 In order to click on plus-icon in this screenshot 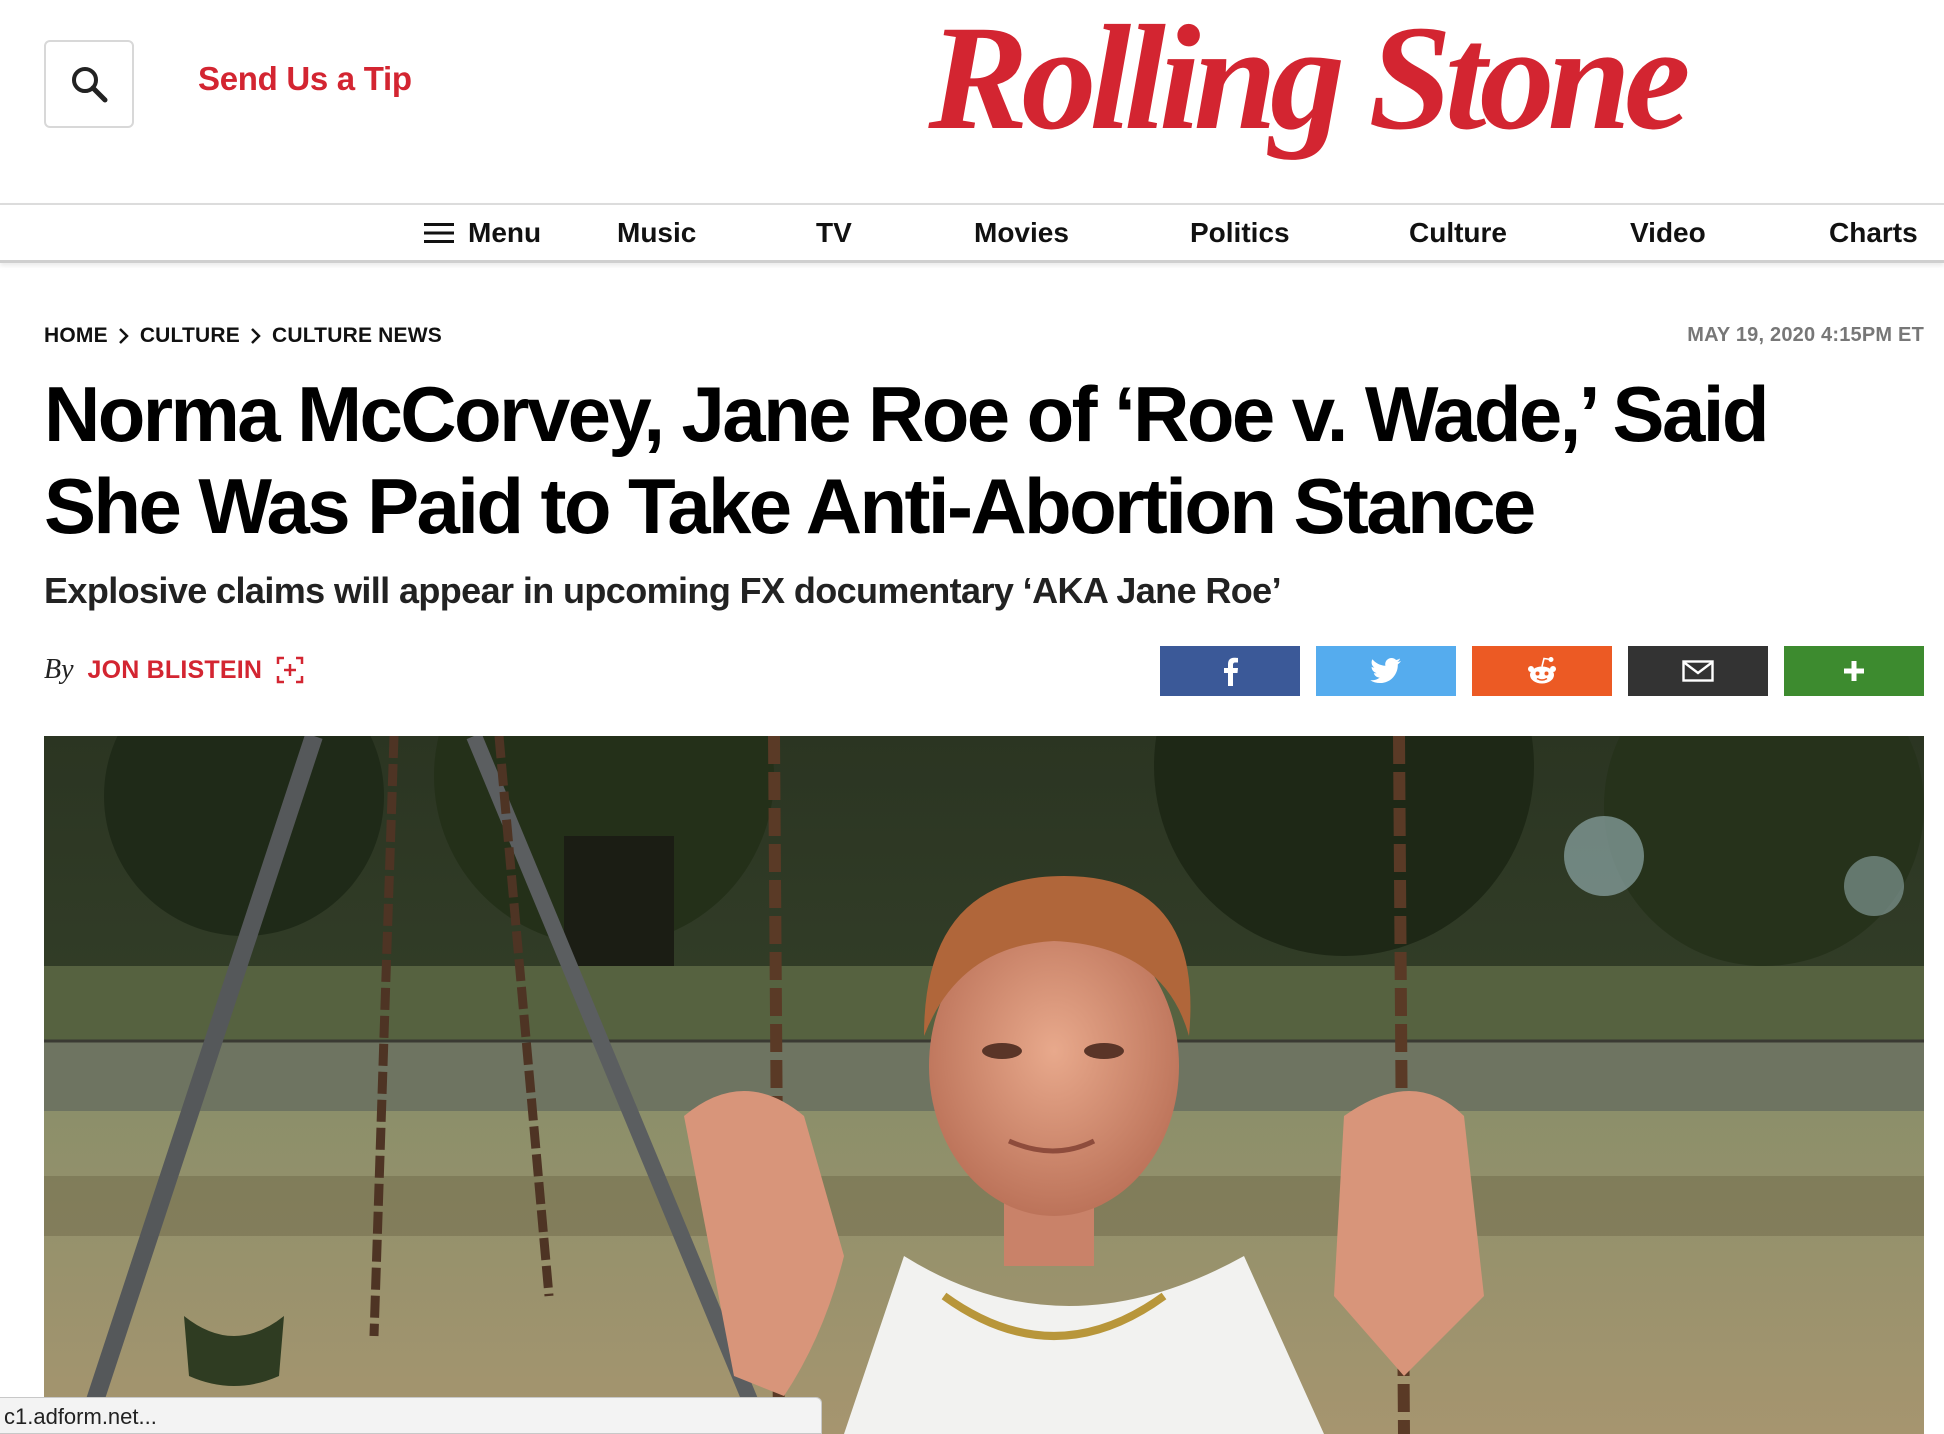, I will do `click(1854, 671)`.